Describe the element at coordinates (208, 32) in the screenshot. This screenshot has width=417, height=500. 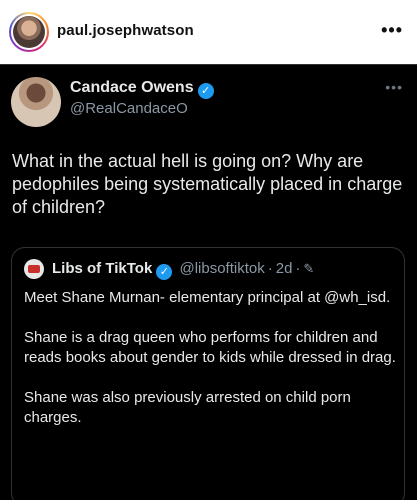
I see `instagram-post-header: paul.josephwatson •••` at that location.